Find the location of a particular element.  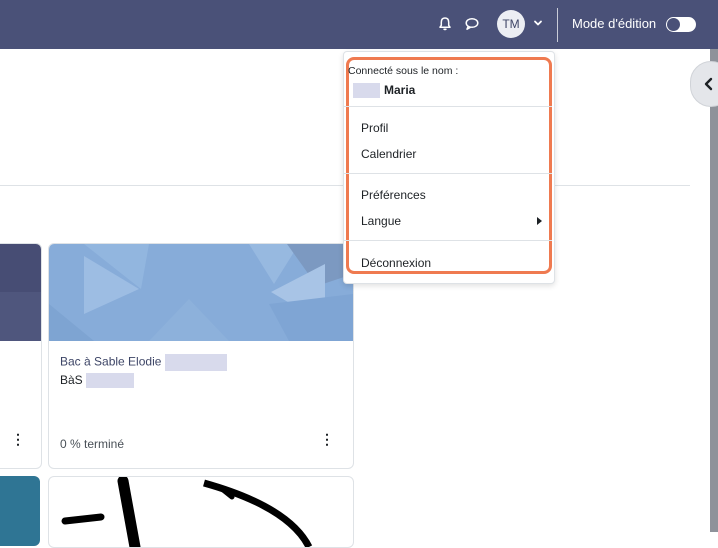

course-title: Bac à Sable Elodie is located at coordinates (143, 362).